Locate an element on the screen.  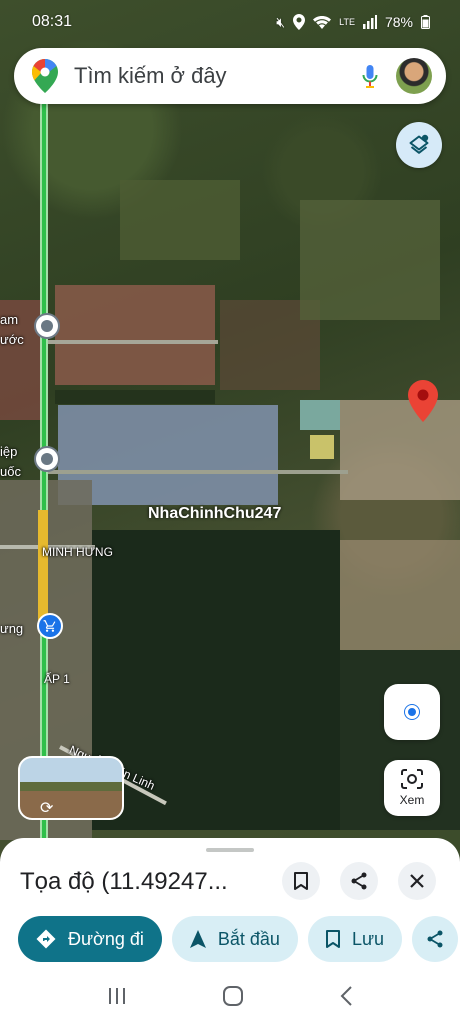
place-label: am is located at coordinates (9, 319).